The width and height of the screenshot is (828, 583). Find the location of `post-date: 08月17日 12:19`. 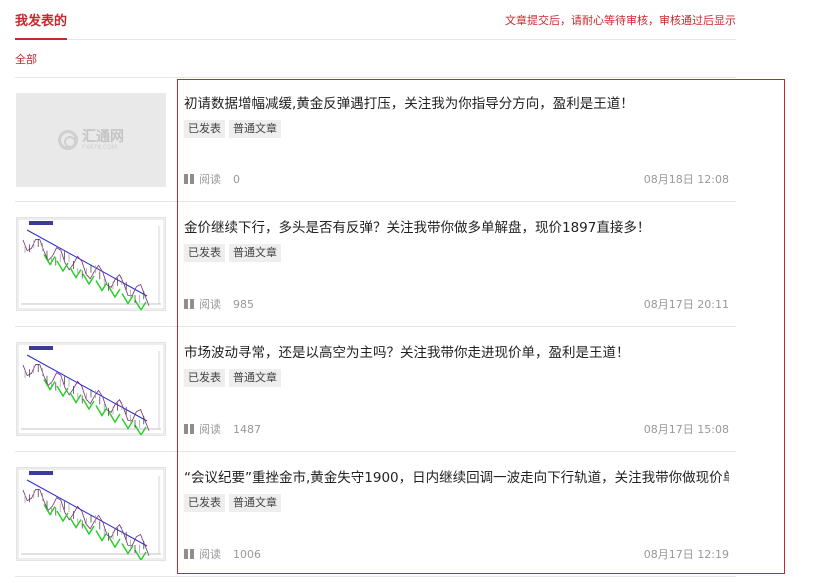

post-date: 08月17日 12:19 is located at coordinates (686, 554).